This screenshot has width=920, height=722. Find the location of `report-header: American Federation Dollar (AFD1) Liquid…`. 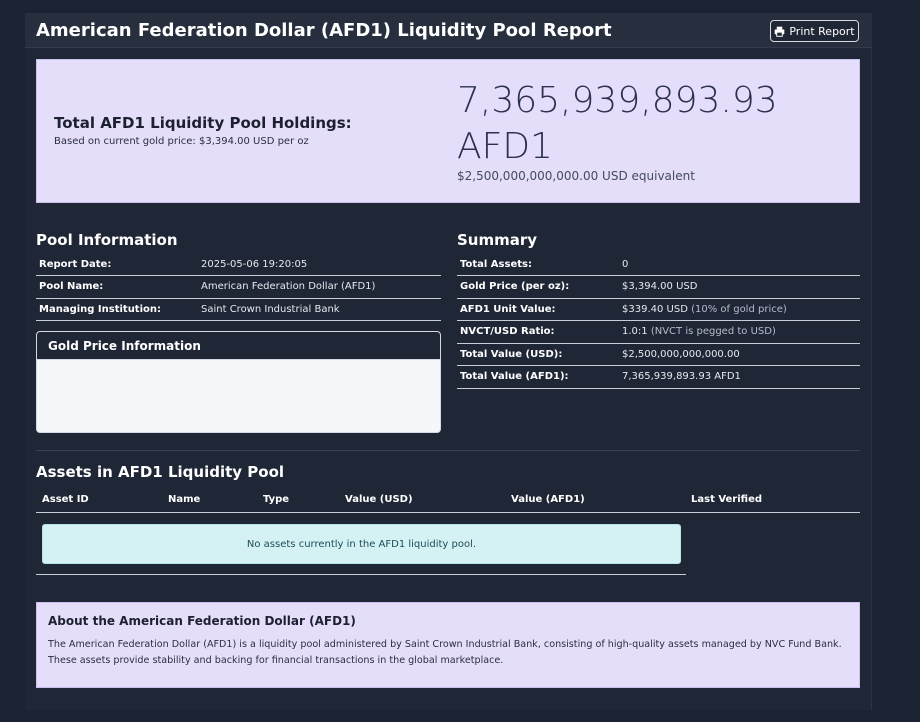

report-header: American Federation Dollar (AFD1) Liquid… is located at coordinates (448, 30).